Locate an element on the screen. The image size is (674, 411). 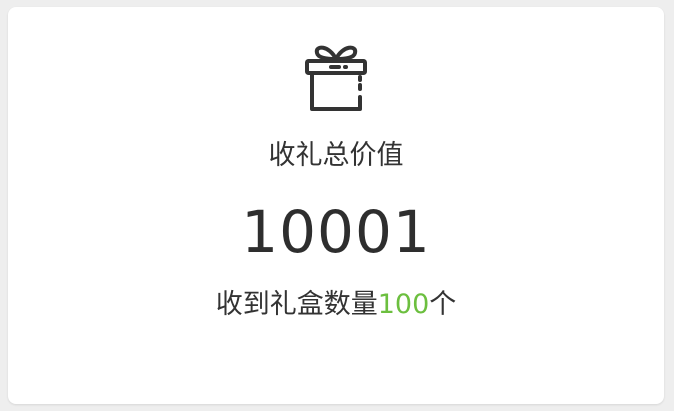
gift-box-count-line: 收到礼盒数量100个 is located at coordinates (336, 305).